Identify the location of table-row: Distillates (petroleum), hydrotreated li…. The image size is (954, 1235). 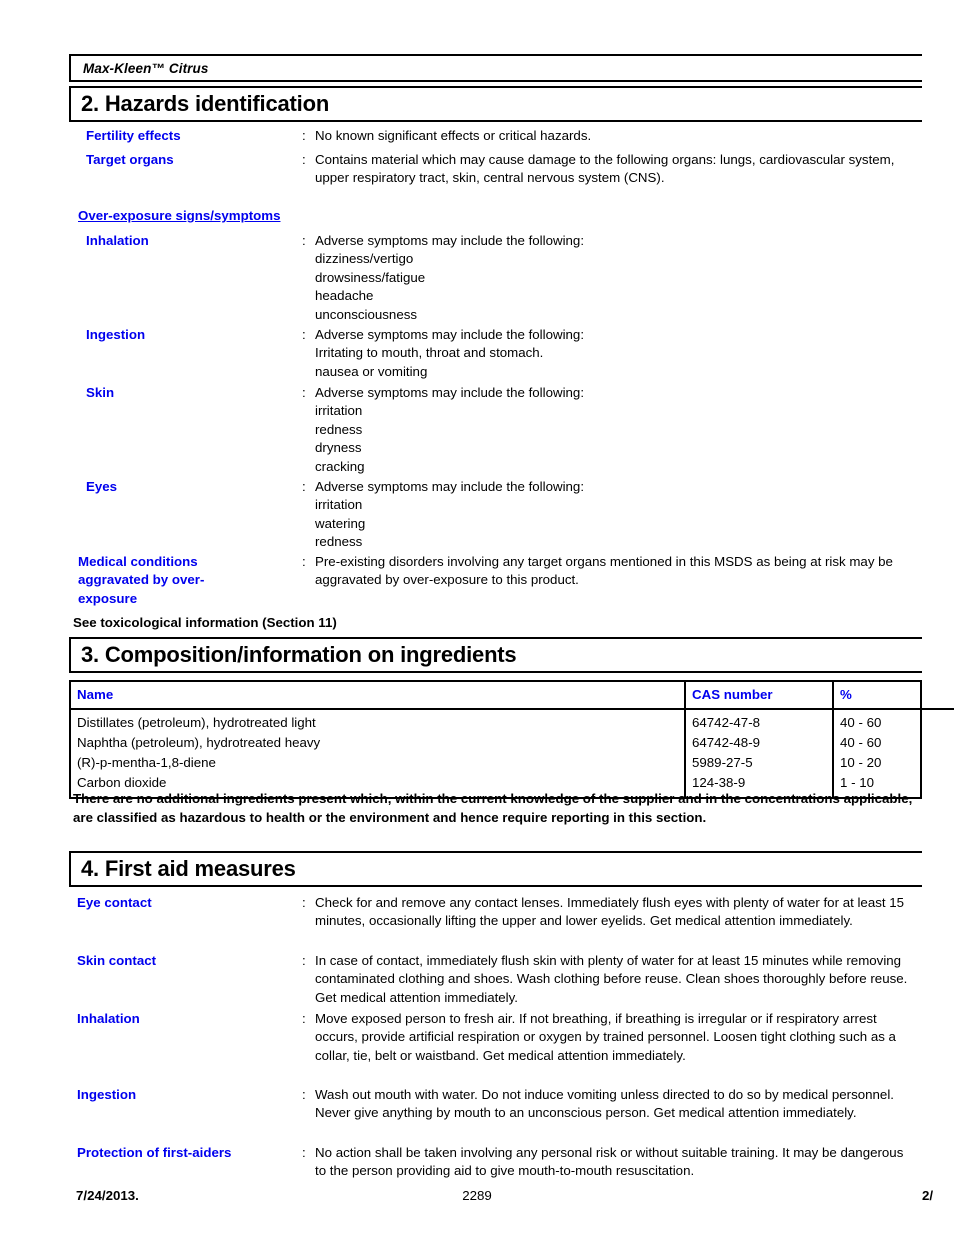
(512, 721).